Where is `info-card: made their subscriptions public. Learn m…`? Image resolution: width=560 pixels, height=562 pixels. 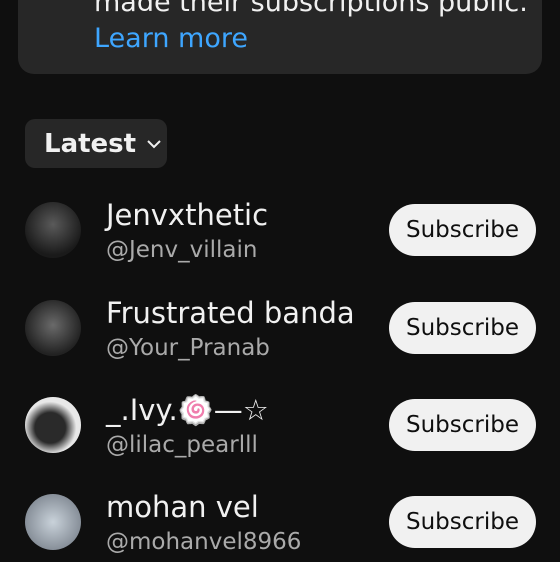 info-card: made their subscriptions public. Learn m… is located at coordinates (280, 37).